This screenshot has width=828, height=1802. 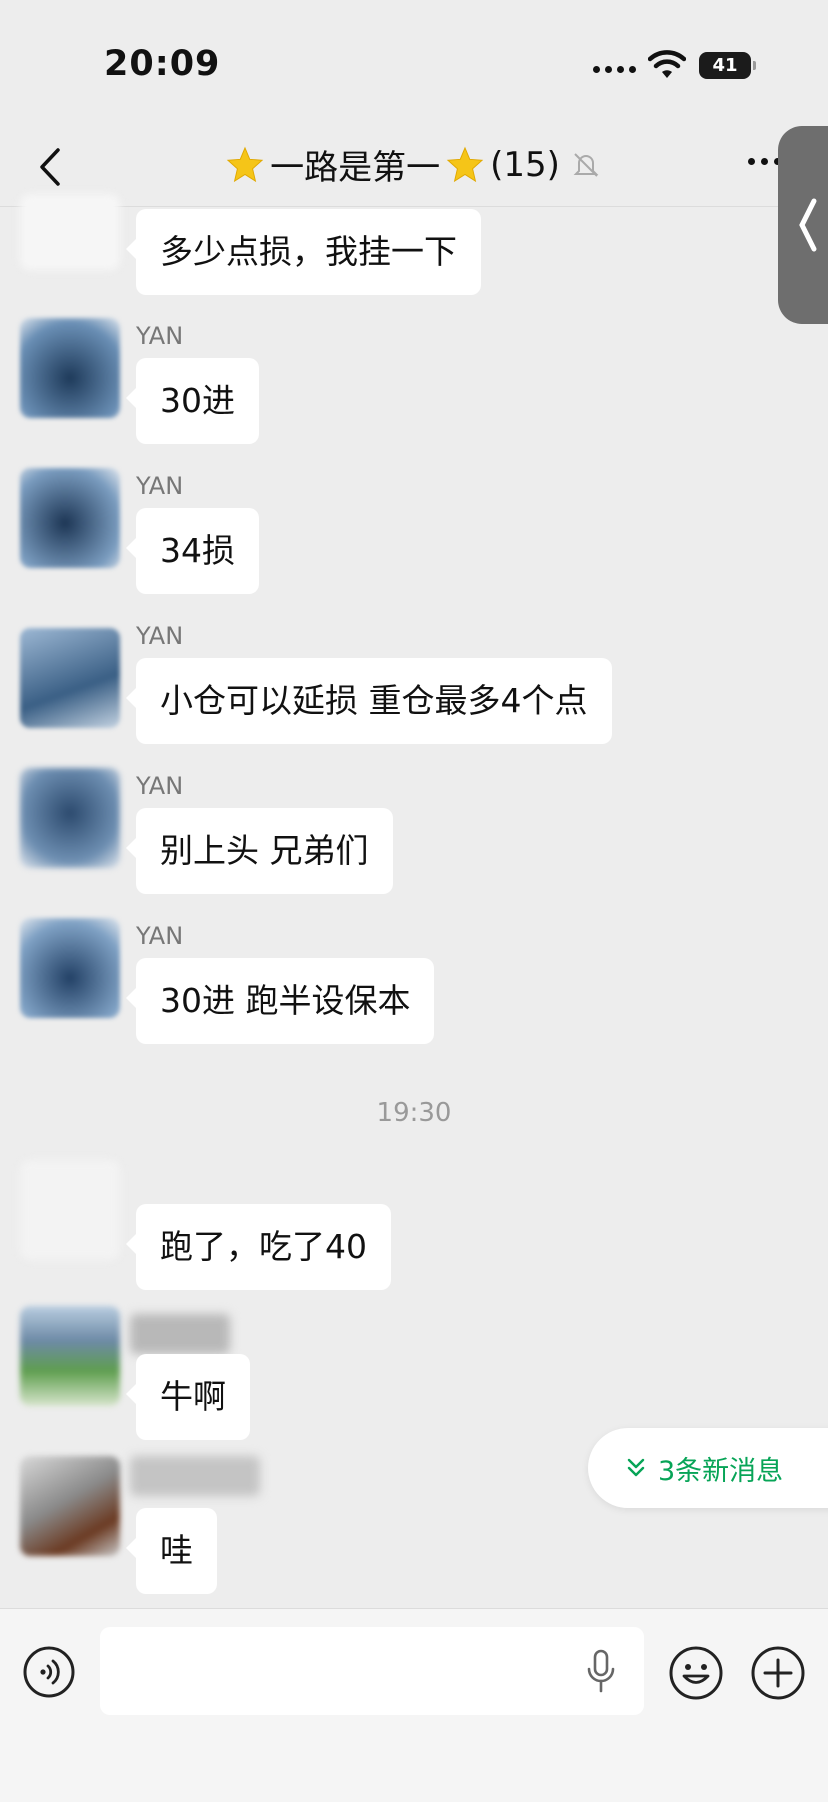 What do you see at coordinates (414, 1113) in the screenshot?
I see `message-timestamp: 19:30` at bounding box center [414, 1113].